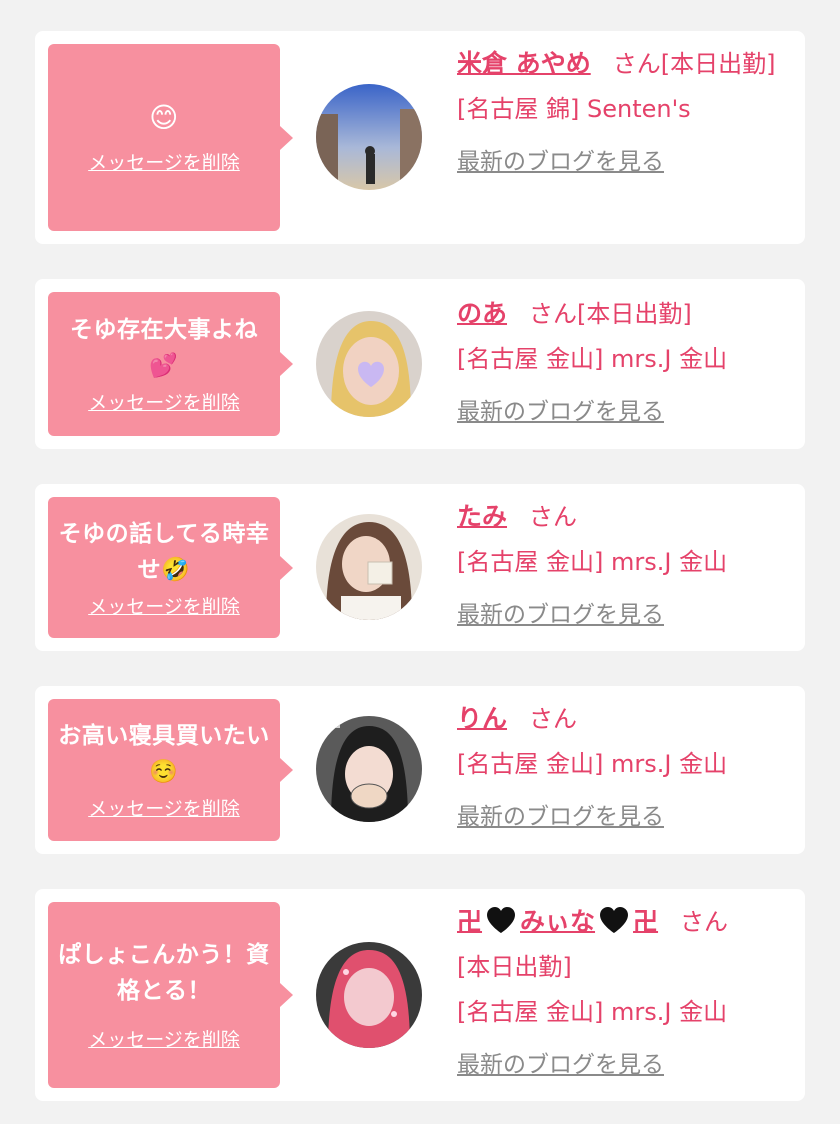 Image resolution: width=840 pixels, height=1124 pixels. What do you see at coordinates (482, 313) in the screenshot?
I see `cast-name-link: のあ` at bounding box center [482, 313].